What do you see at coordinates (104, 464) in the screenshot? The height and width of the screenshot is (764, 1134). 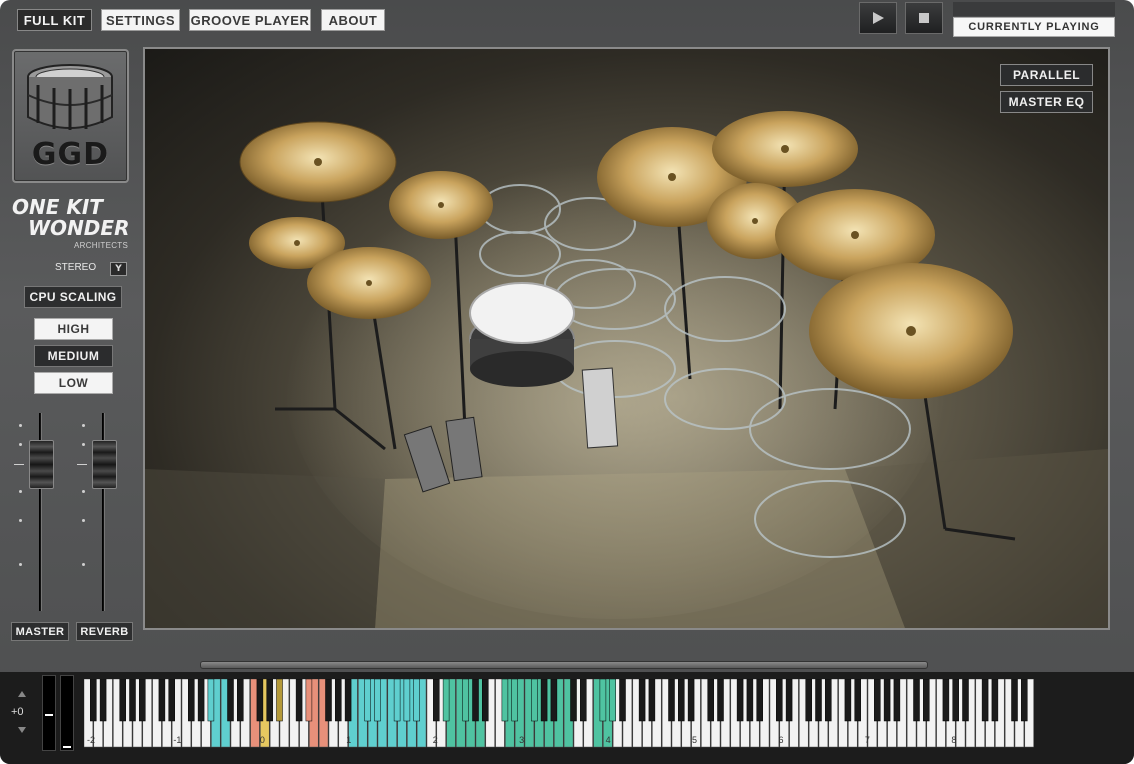 I see `reverb-fader-knob` at bounding box center [104, 464].